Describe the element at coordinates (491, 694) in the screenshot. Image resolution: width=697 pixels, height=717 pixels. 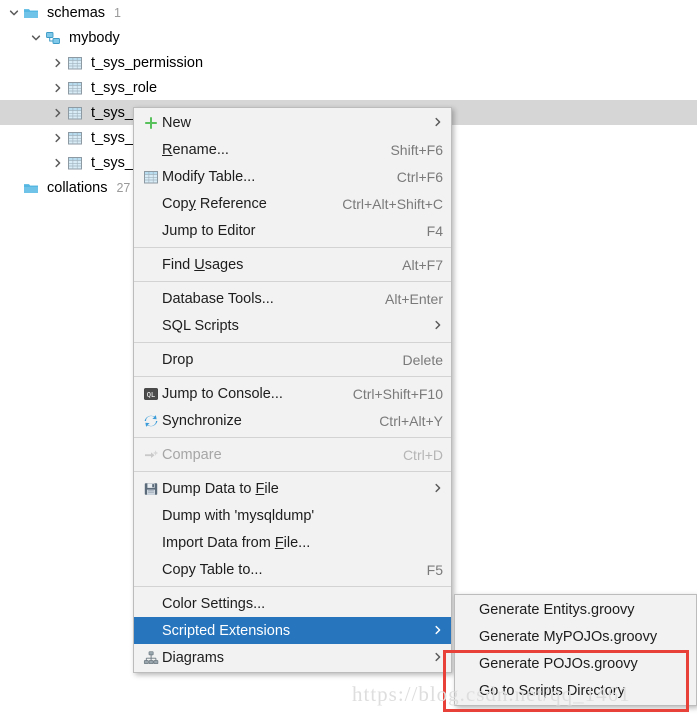
I see `watermark-text: https://blog.csdn.net/qq_1461` at that location.